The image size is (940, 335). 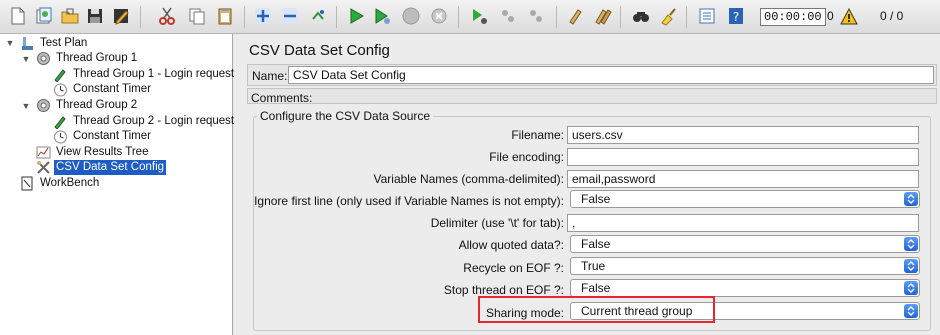 I want to click on tree-item-login-request-2: Thread Group 2 - Login request, so click(x=144, y=121).